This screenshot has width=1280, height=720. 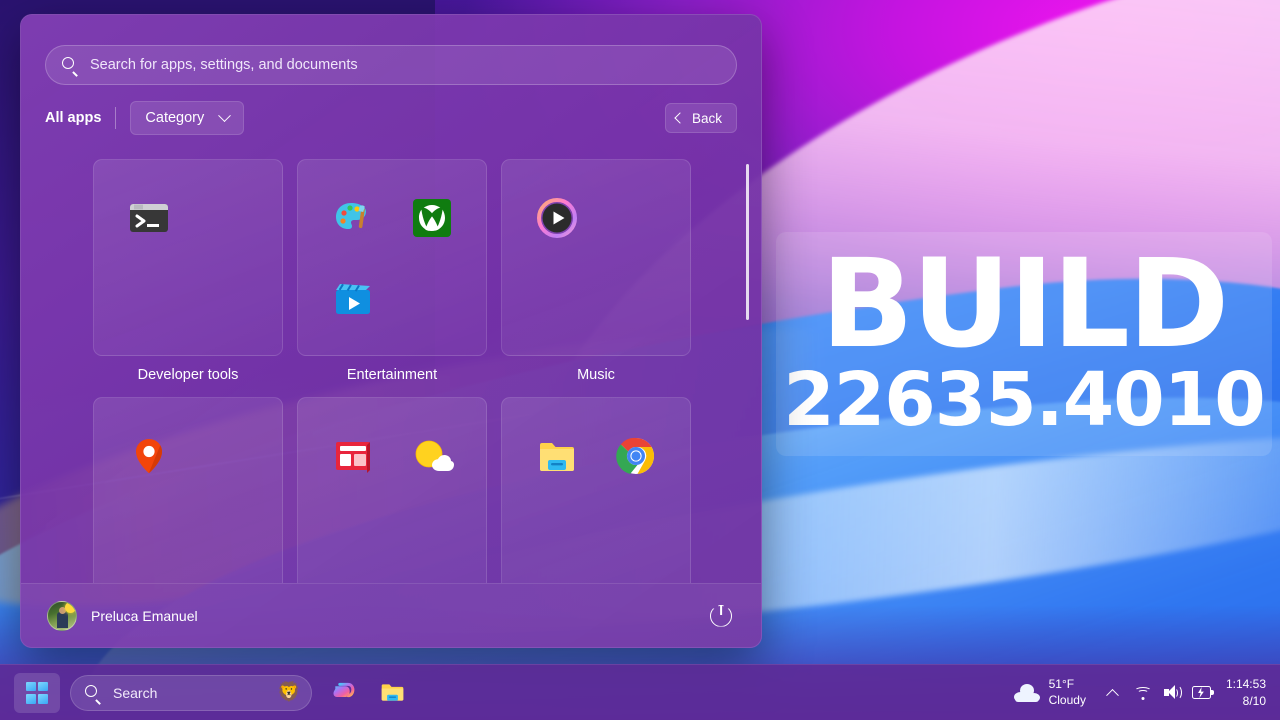 I want to click on news-icon, so click(x=353, y=456).